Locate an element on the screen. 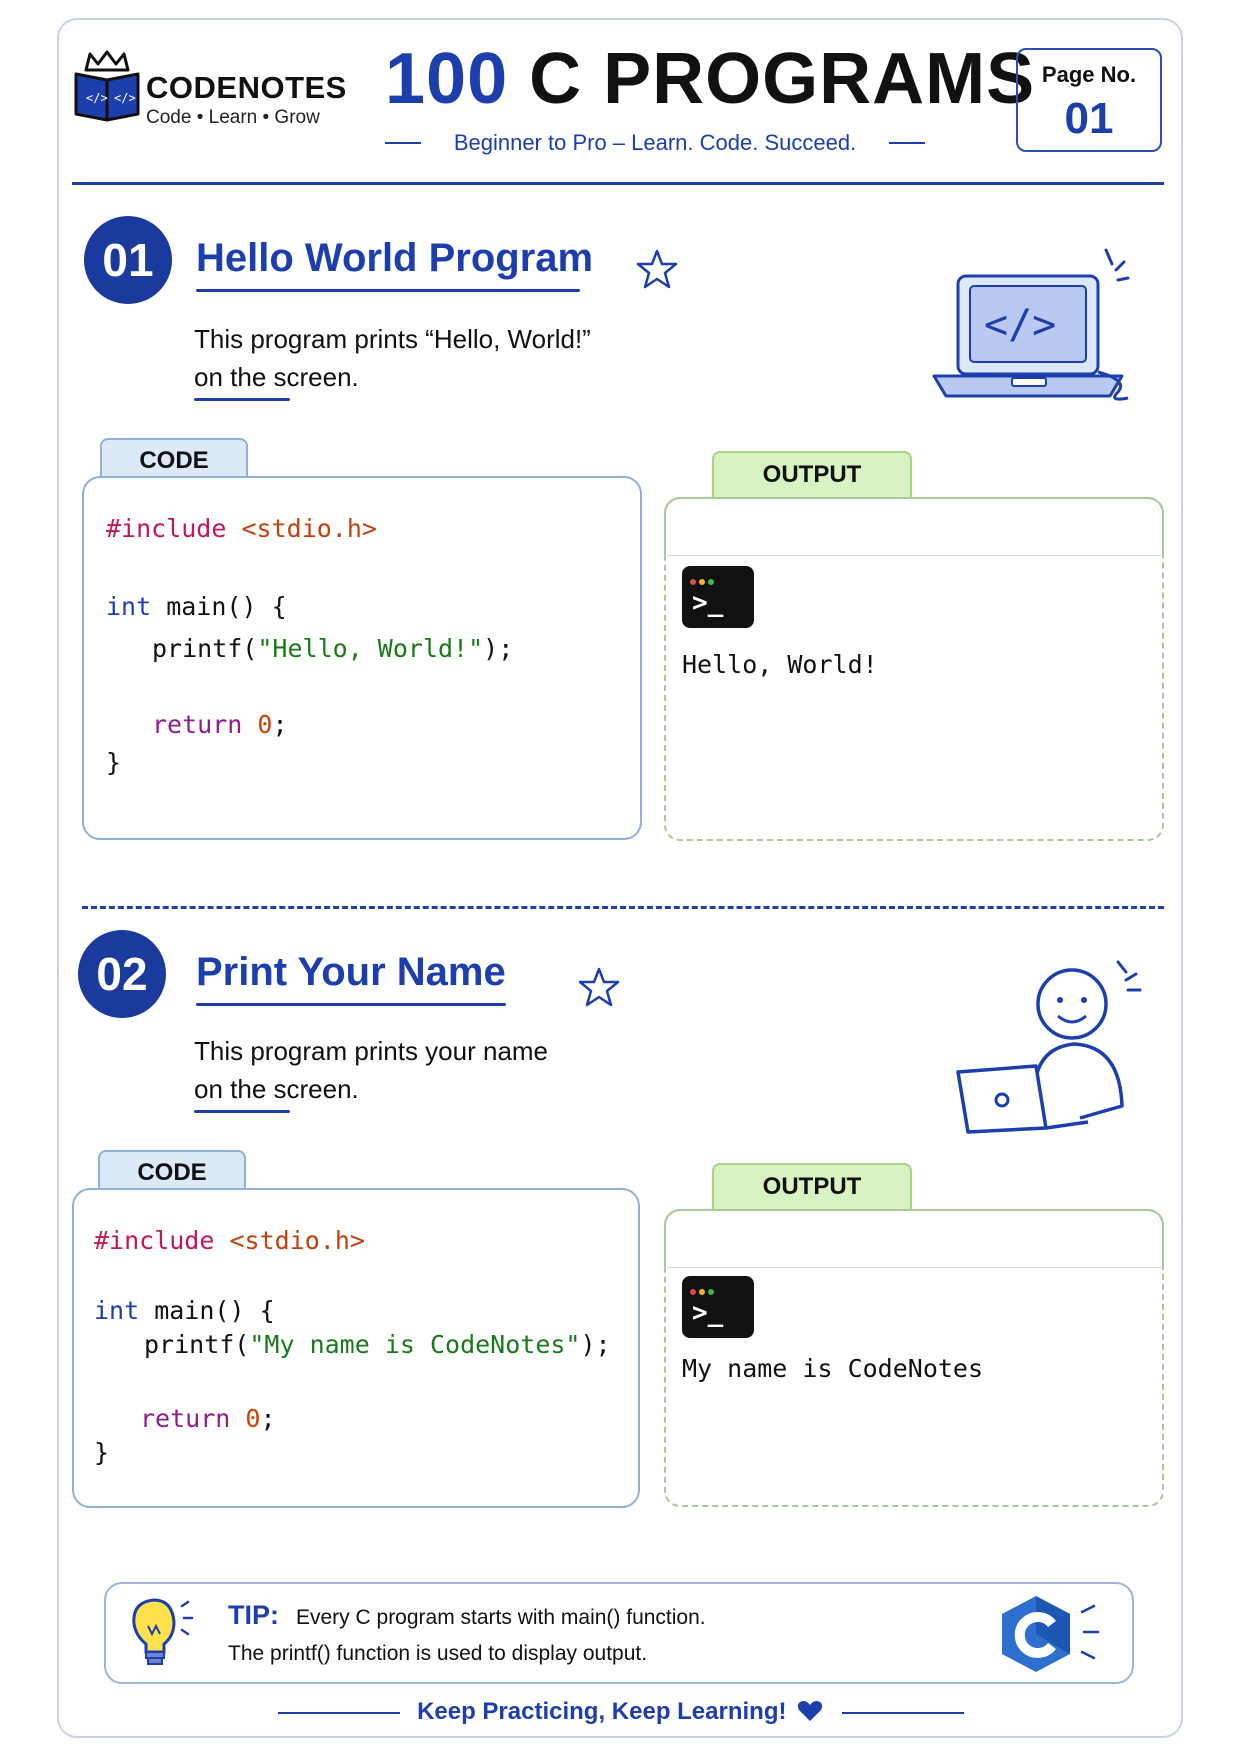 The image size is (1240, 1755). section-number-badge: 02 is located at coordinates (122, 974).